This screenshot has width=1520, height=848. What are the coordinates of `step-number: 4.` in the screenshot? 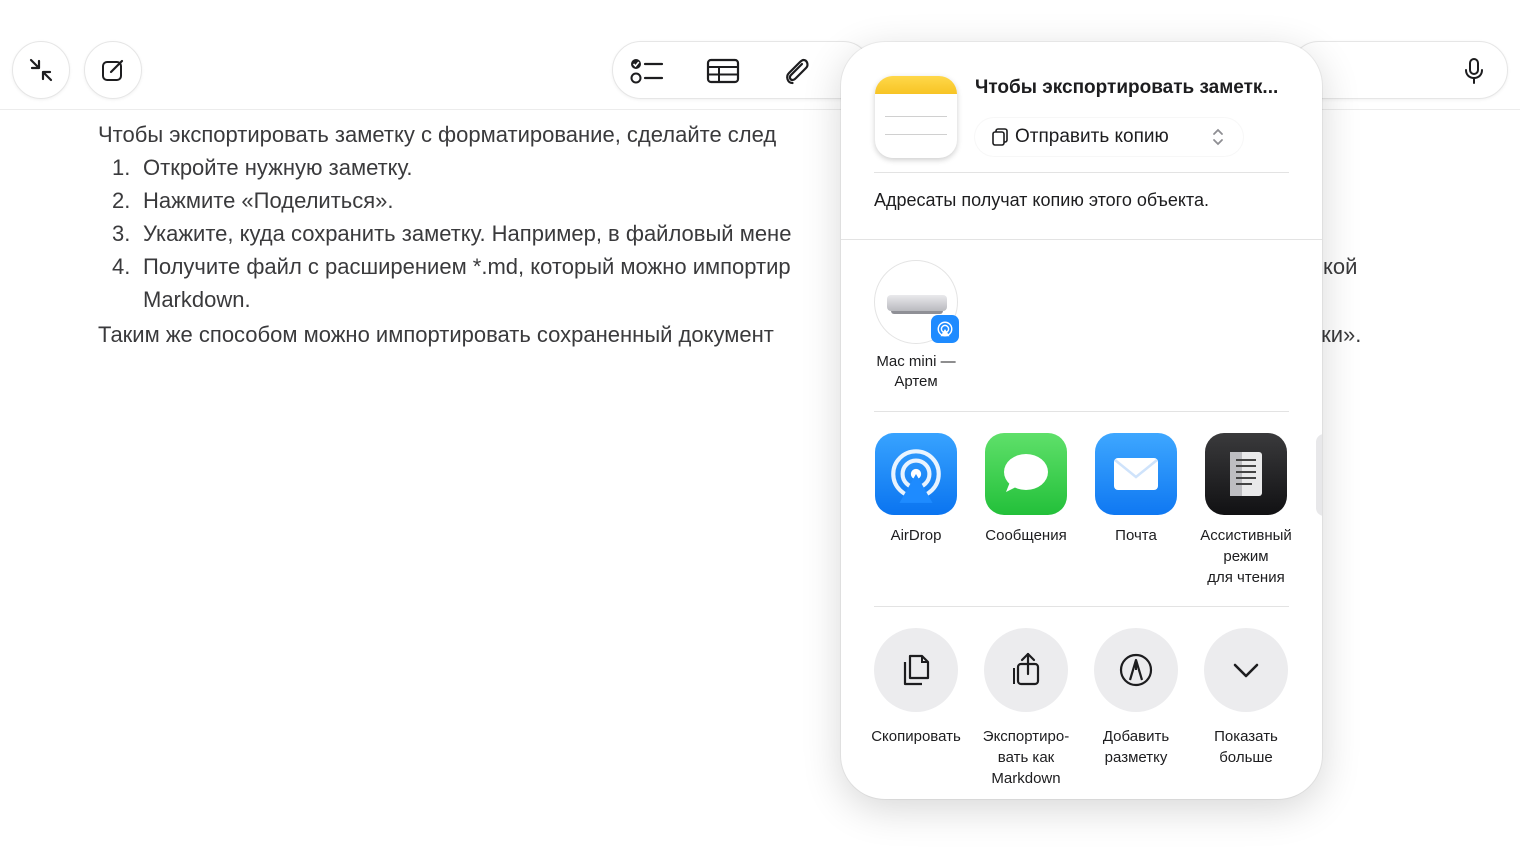 It's located at (121, 266).